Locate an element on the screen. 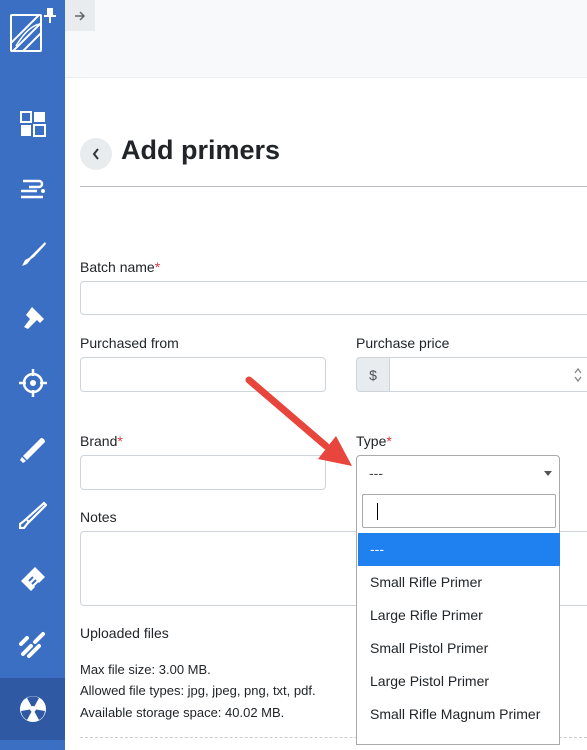 The image size is (587, 750). type-label: Type* is located at coordinates (374, 441).